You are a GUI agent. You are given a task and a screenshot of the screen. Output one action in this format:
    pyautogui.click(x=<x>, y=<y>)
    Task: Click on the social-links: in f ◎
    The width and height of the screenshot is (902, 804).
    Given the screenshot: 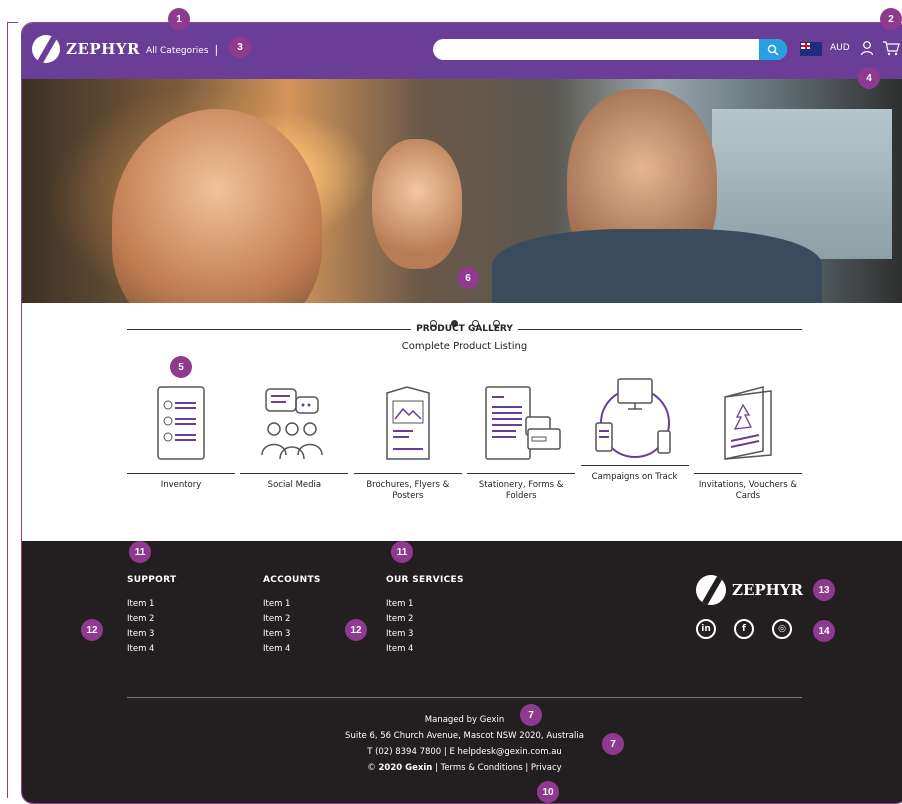 What is the action you would take?
    pyautogui.click(x=744, y=629)
    